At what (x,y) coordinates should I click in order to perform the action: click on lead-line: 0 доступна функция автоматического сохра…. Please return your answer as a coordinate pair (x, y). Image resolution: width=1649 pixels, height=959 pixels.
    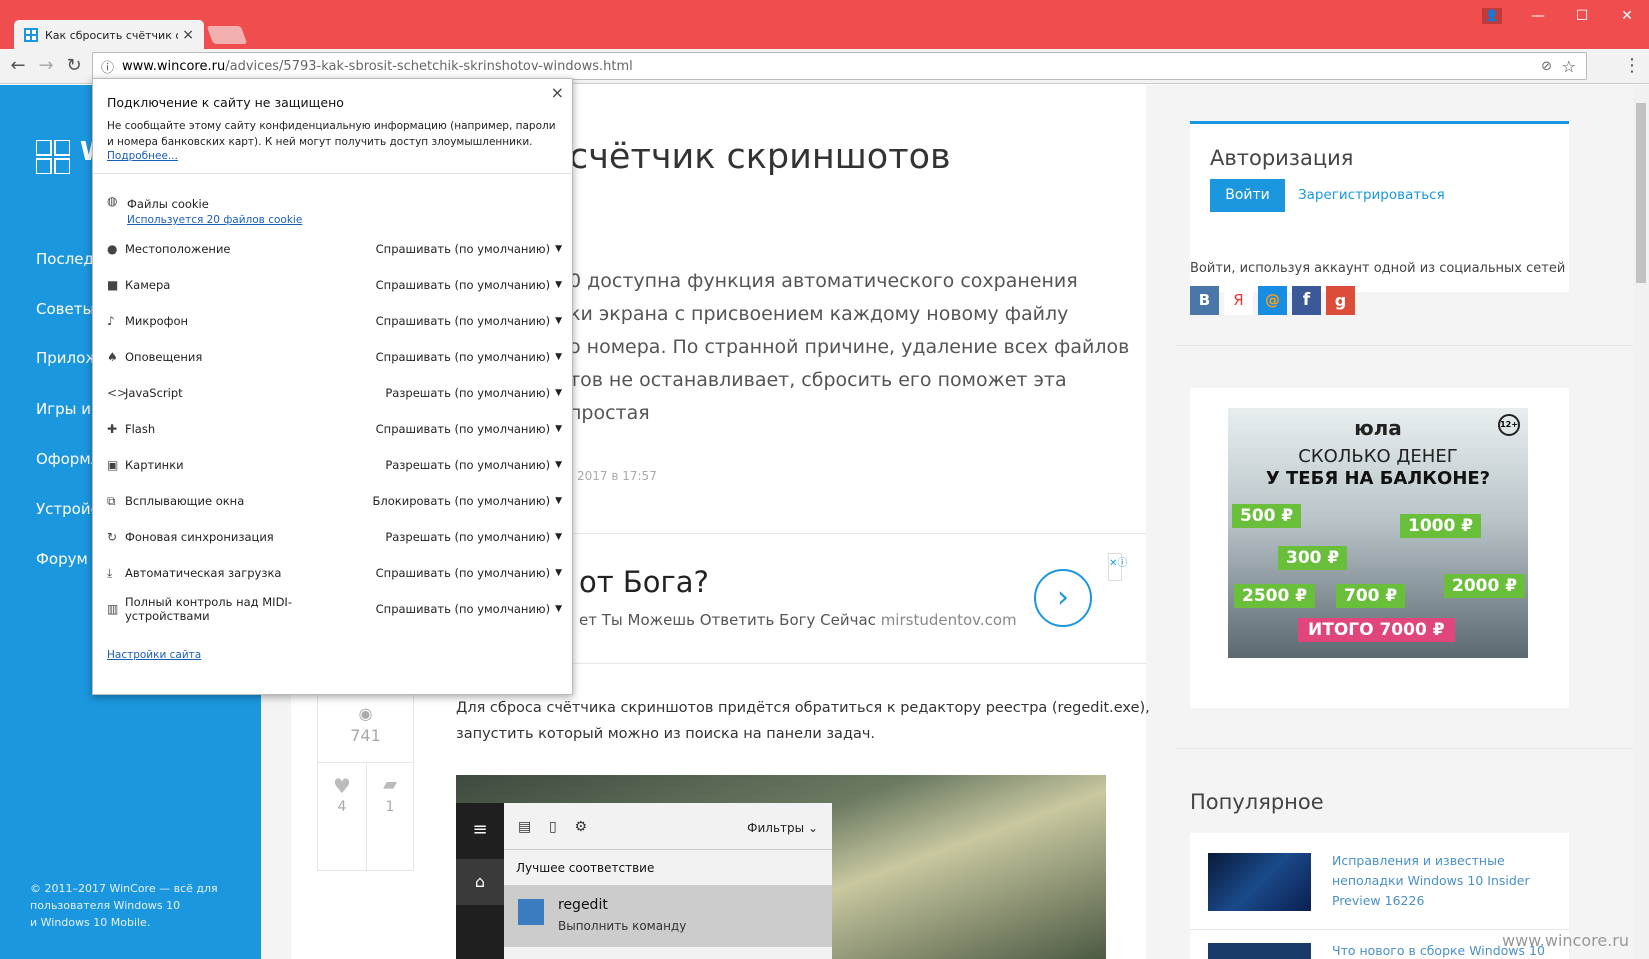
    Looking at the image, I should click on (823, 281).